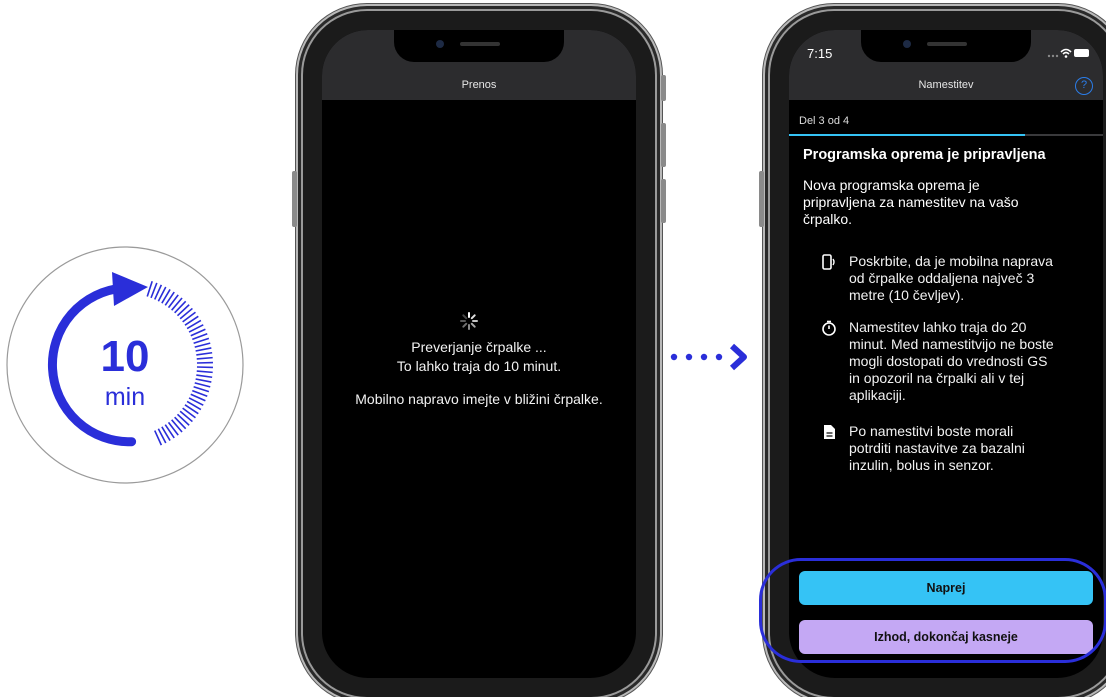  What do you see at coordinates (829, 262) in the screenshot?
I see `mobile-signal-icon` at bounding box center [829, 262].